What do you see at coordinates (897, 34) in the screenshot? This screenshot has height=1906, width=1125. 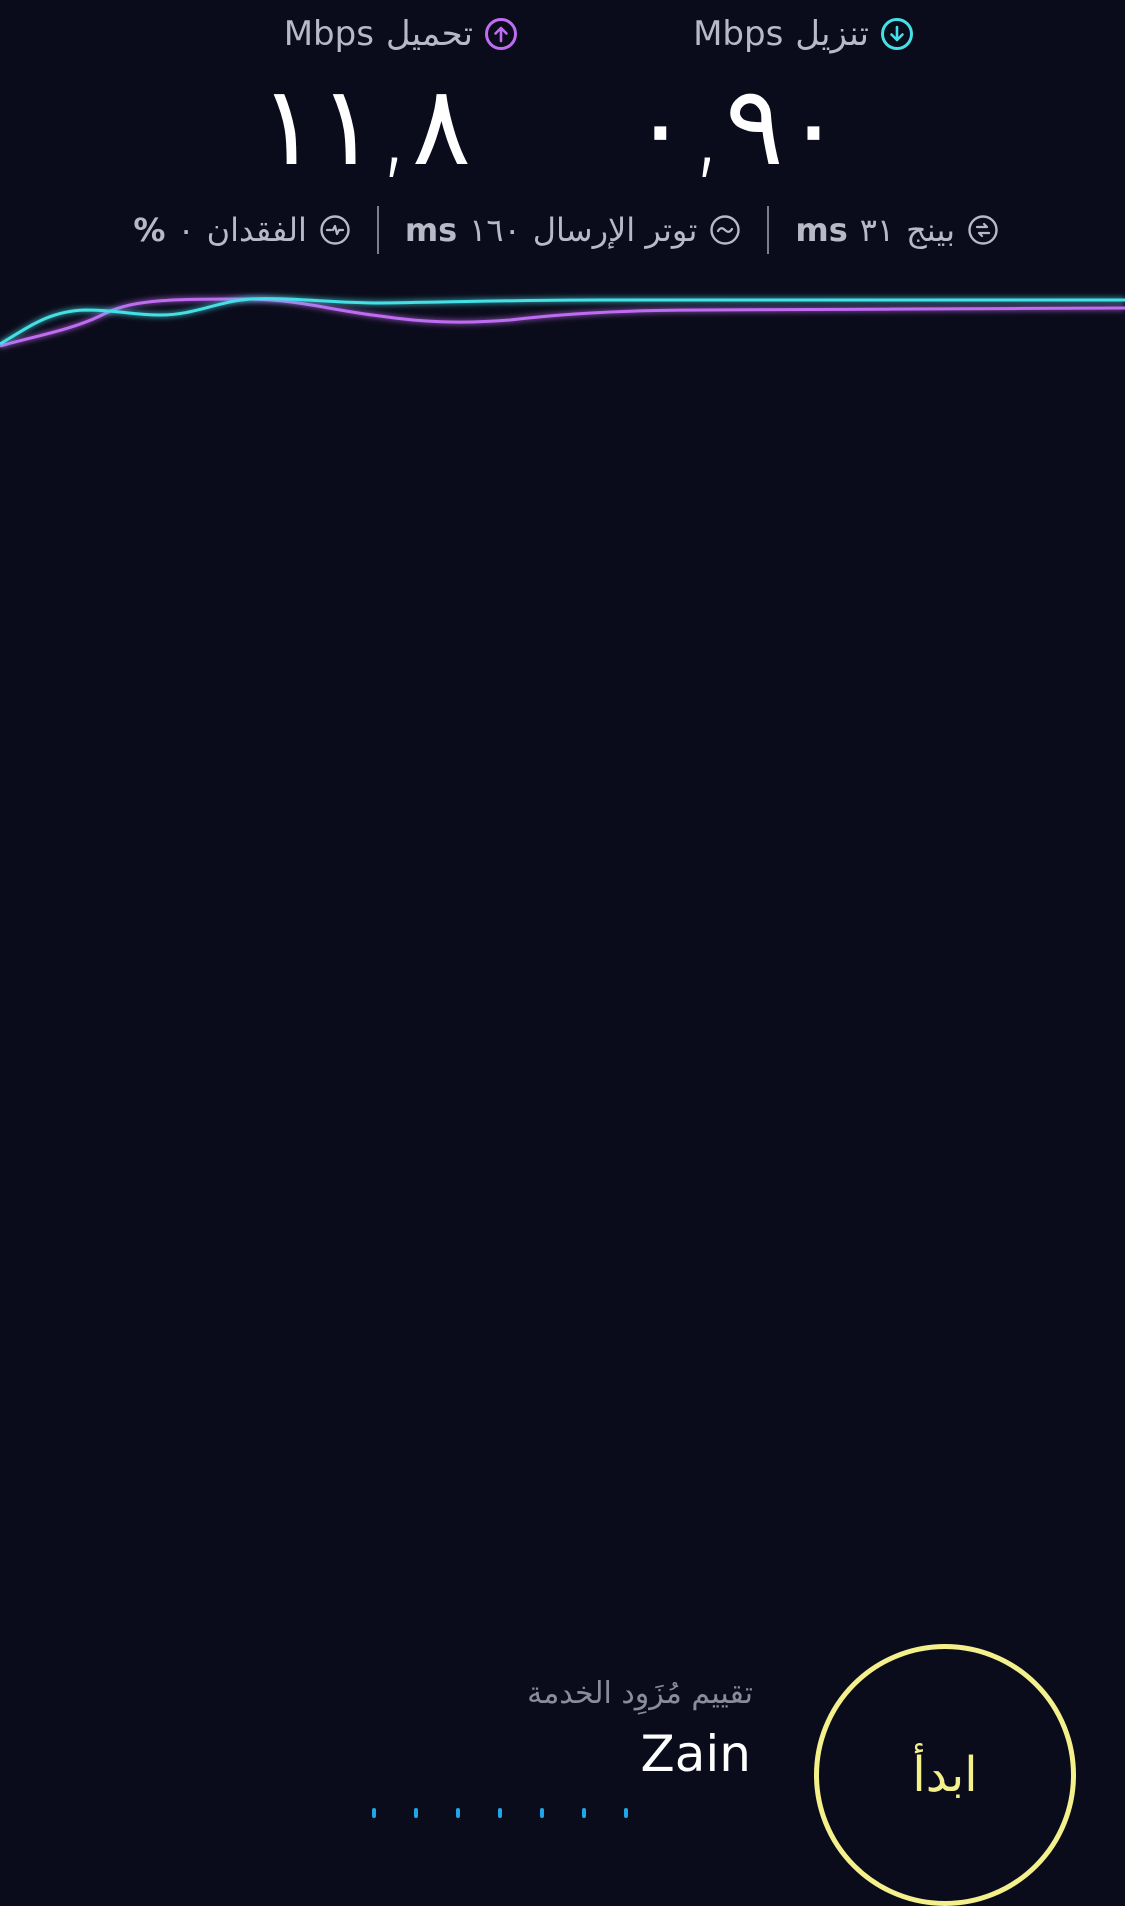 I see `download-arrow-icon` at bounding box center [897, 34].